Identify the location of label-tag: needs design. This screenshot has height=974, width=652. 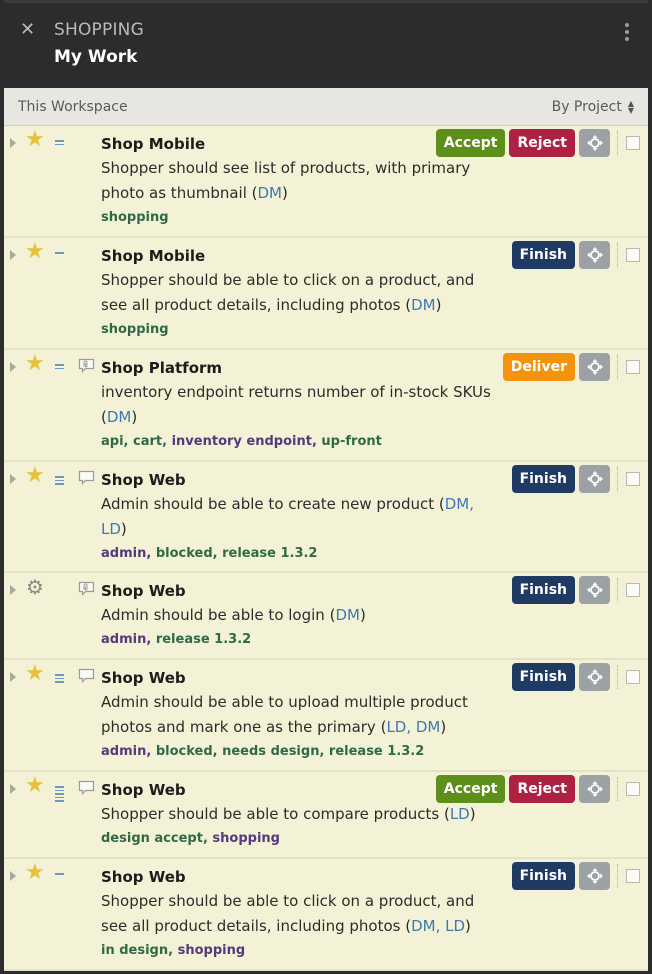
(270, 751).